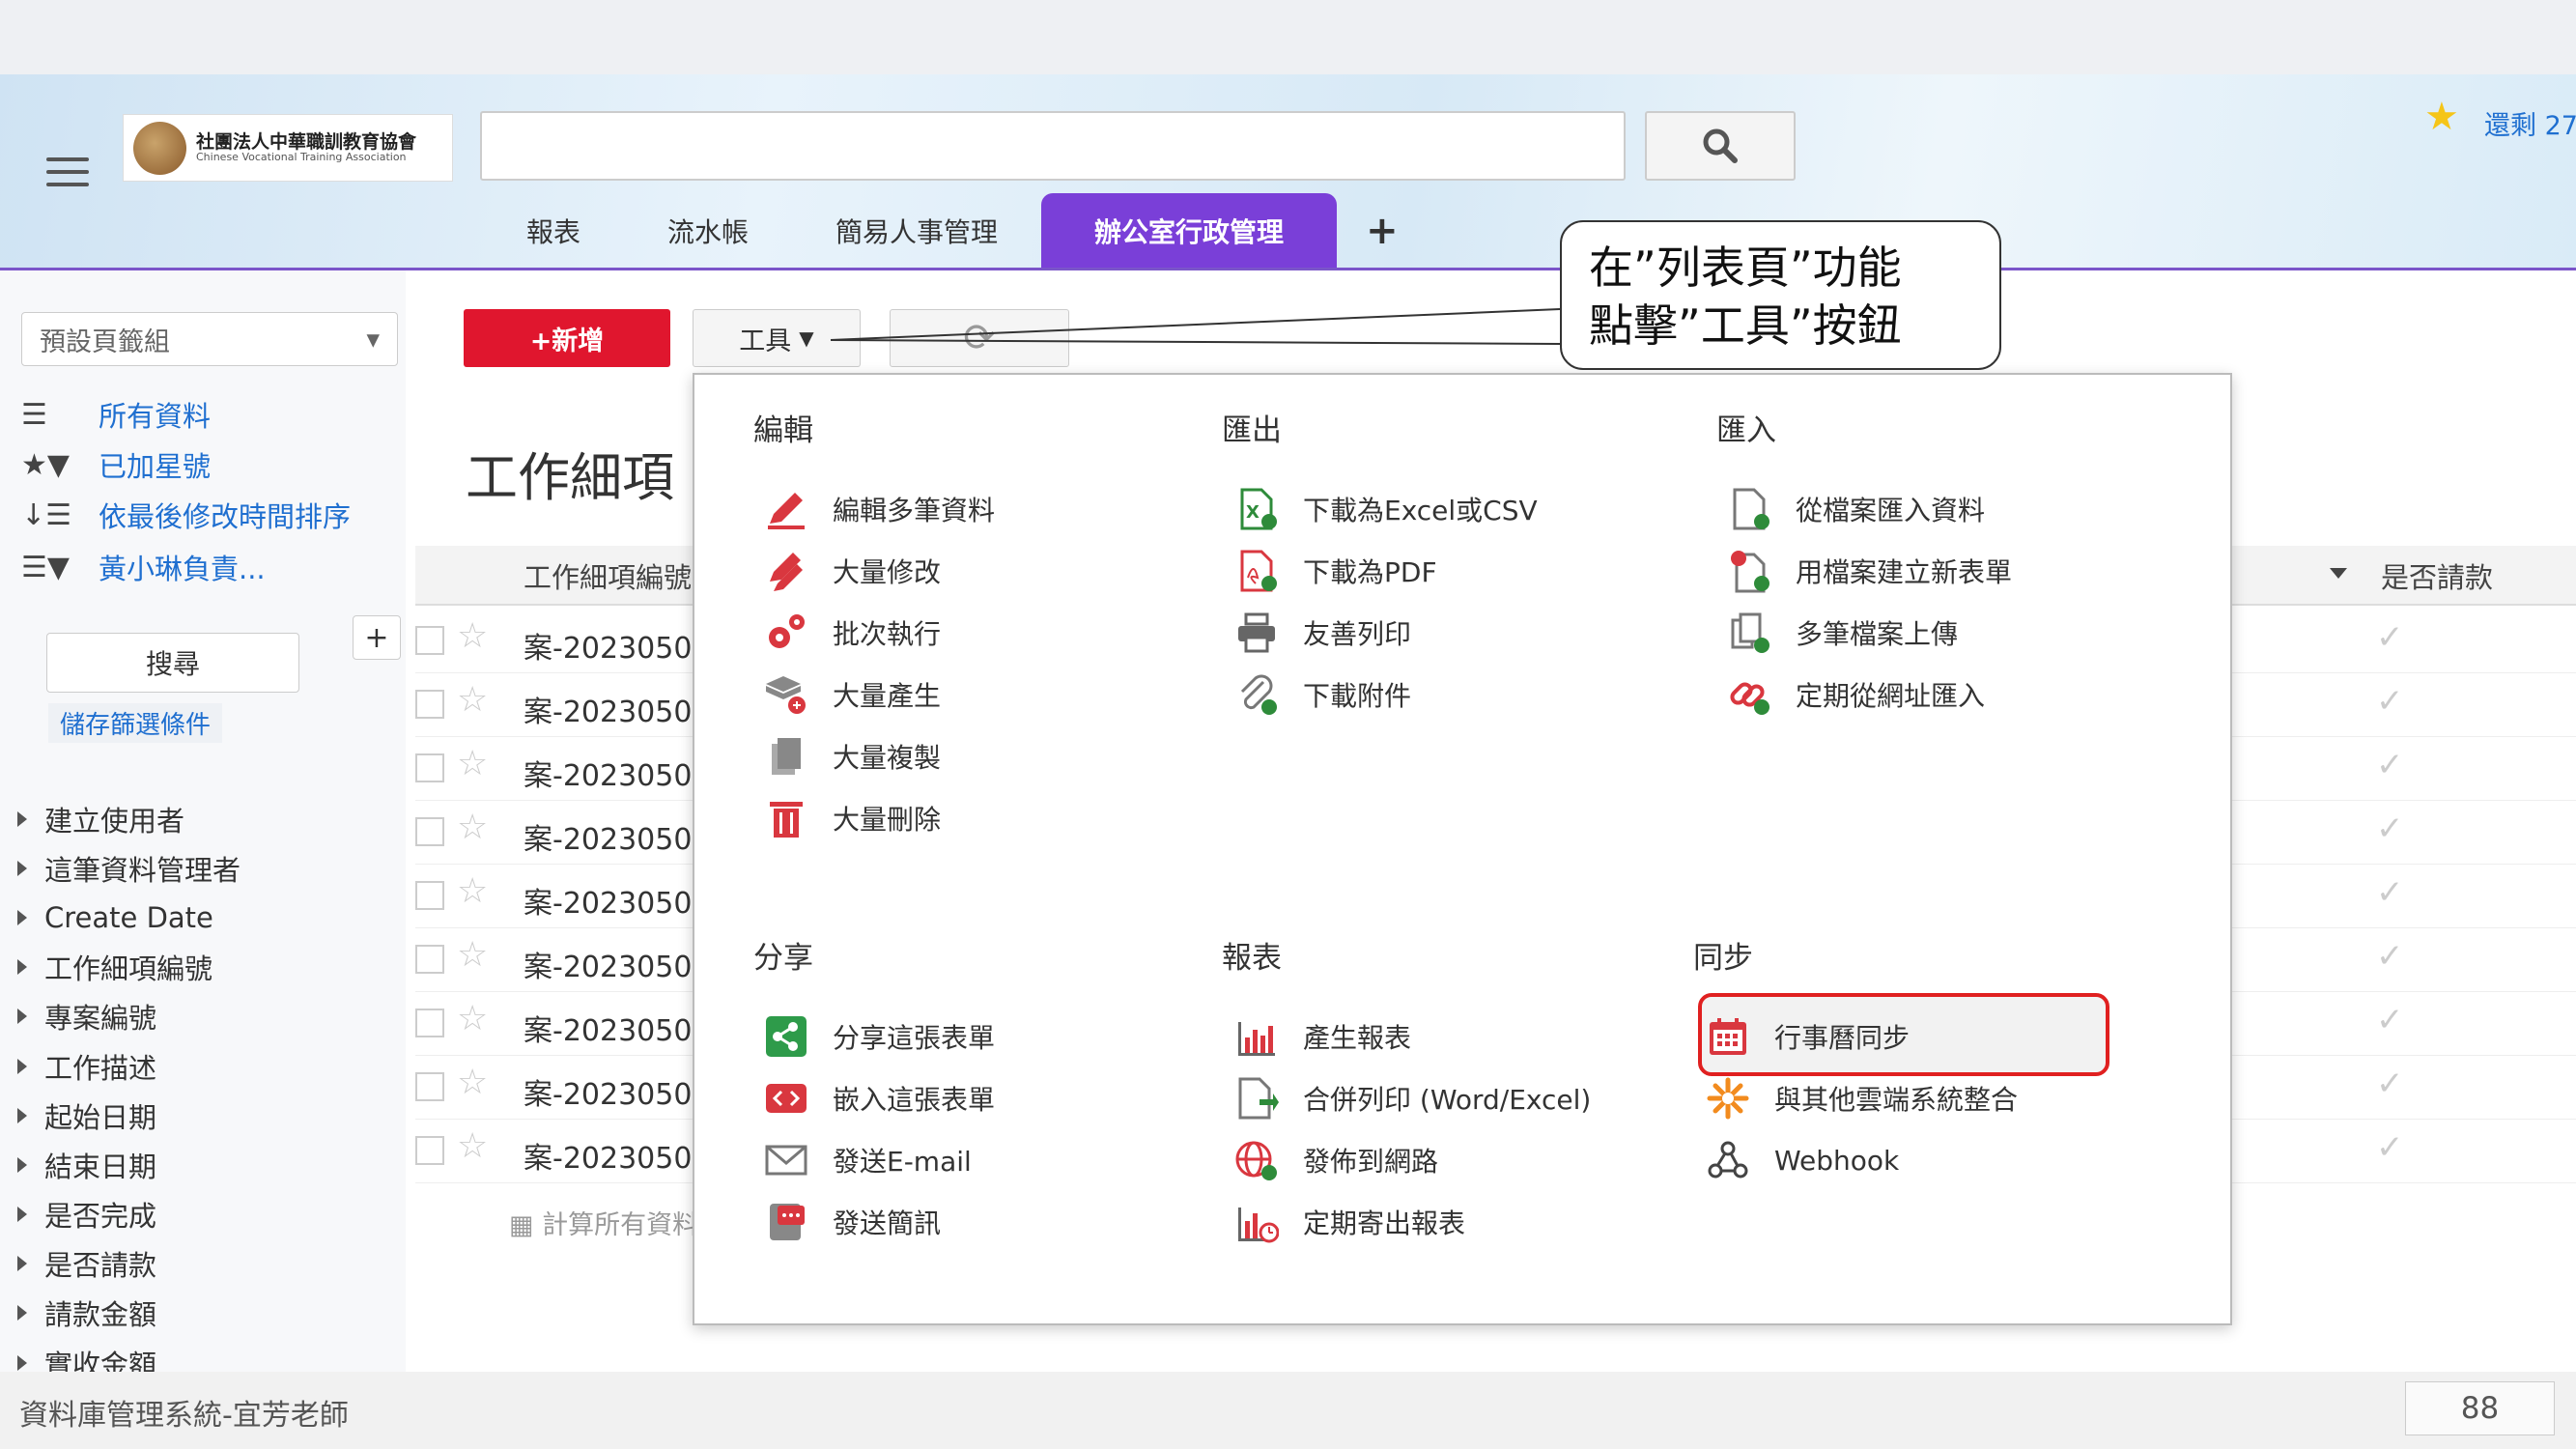 The height and width of the screenshot is (1449, 2576). What do you see at coordinates (1745, 268) in the screenshot?
I see `callout-line-1: 在”列表頁”功能` at bounding box center [1745, 268].